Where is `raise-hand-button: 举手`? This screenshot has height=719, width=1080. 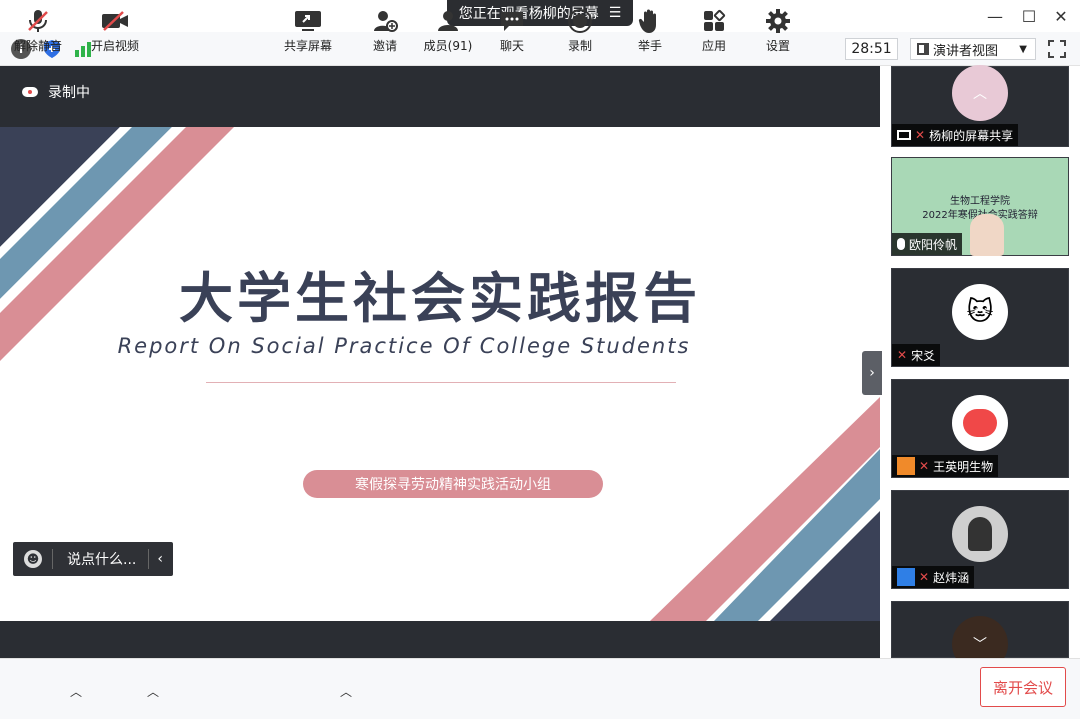 raise-hand-button: 举手 is located at coordinates (650, 30).